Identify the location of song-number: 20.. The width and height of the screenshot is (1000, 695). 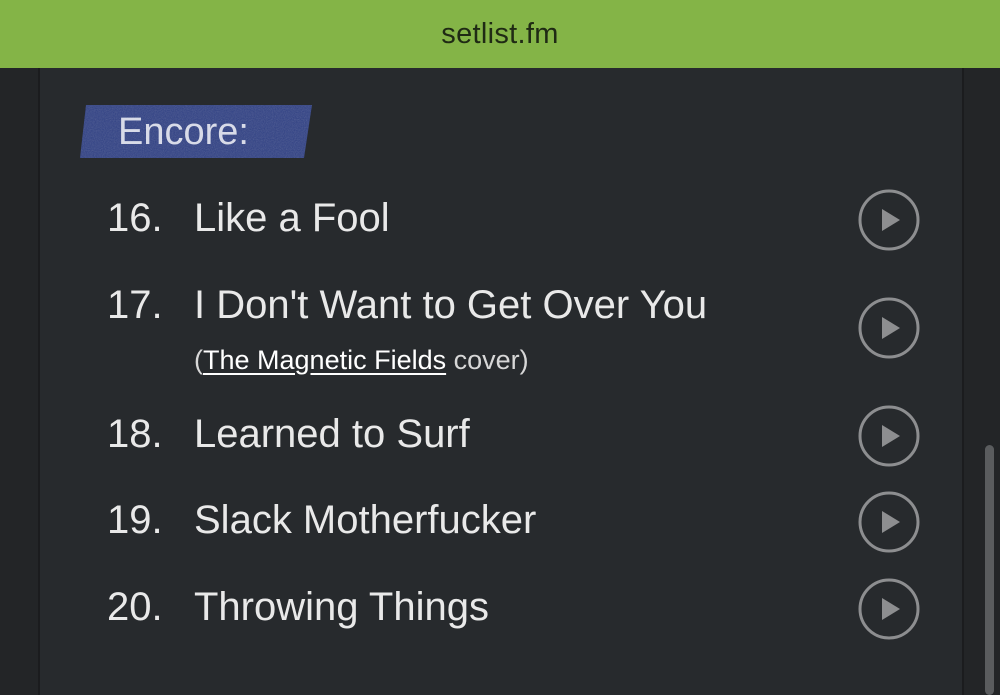
(135, 607).